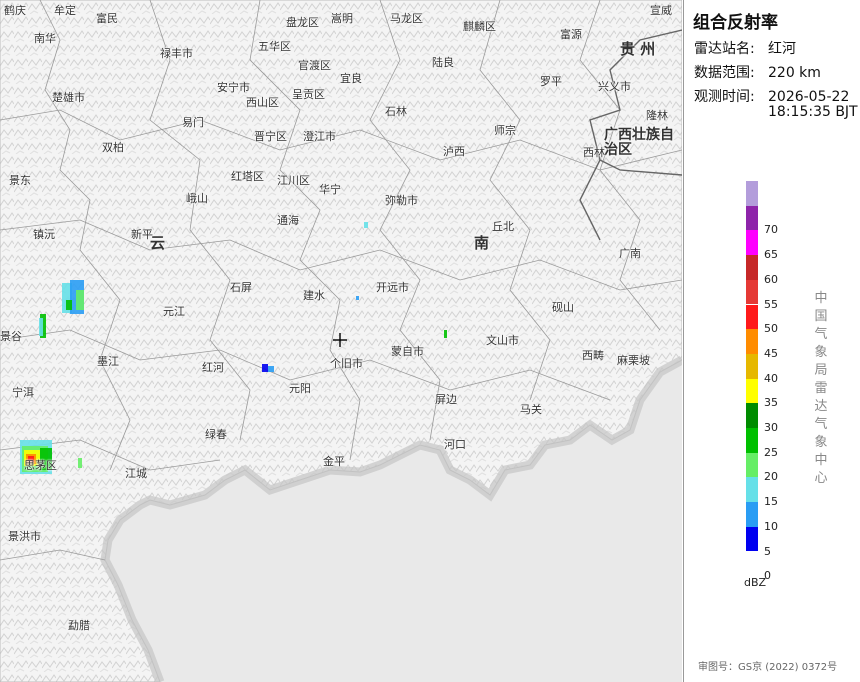 The height and width of the screenshot is (682, 860). I want to click on place-label-mile: 弥勒市, so click(401, 200).